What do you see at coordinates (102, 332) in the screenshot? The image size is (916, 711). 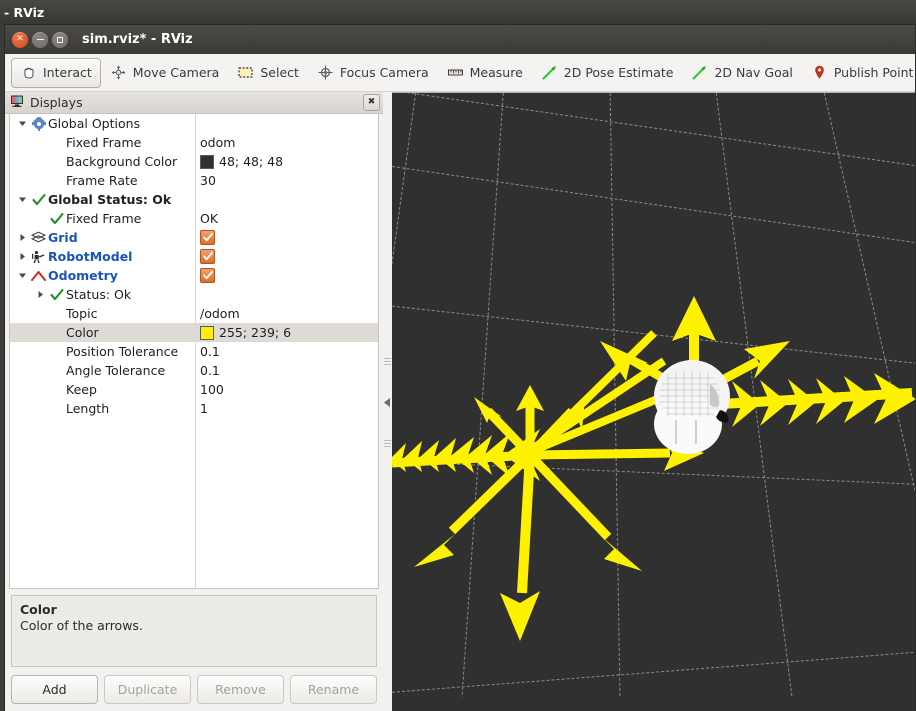 I see `tree-row-name-cell: Color` at bounding box center [102, 332].